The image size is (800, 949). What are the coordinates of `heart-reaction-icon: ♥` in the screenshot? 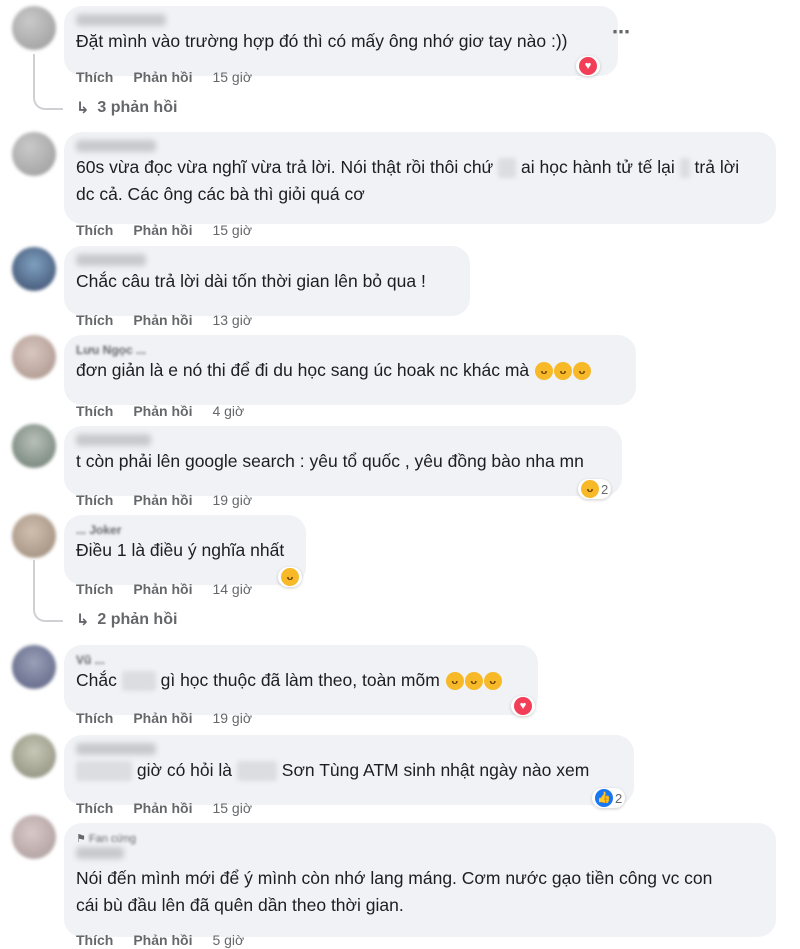 It's located at (588, 66).